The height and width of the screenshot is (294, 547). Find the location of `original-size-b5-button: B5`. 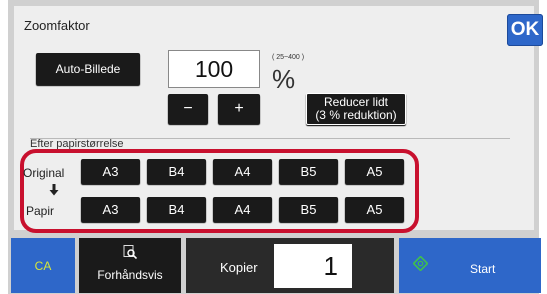

original-size-b5-button: B5 is located at coordinates (308, 171).